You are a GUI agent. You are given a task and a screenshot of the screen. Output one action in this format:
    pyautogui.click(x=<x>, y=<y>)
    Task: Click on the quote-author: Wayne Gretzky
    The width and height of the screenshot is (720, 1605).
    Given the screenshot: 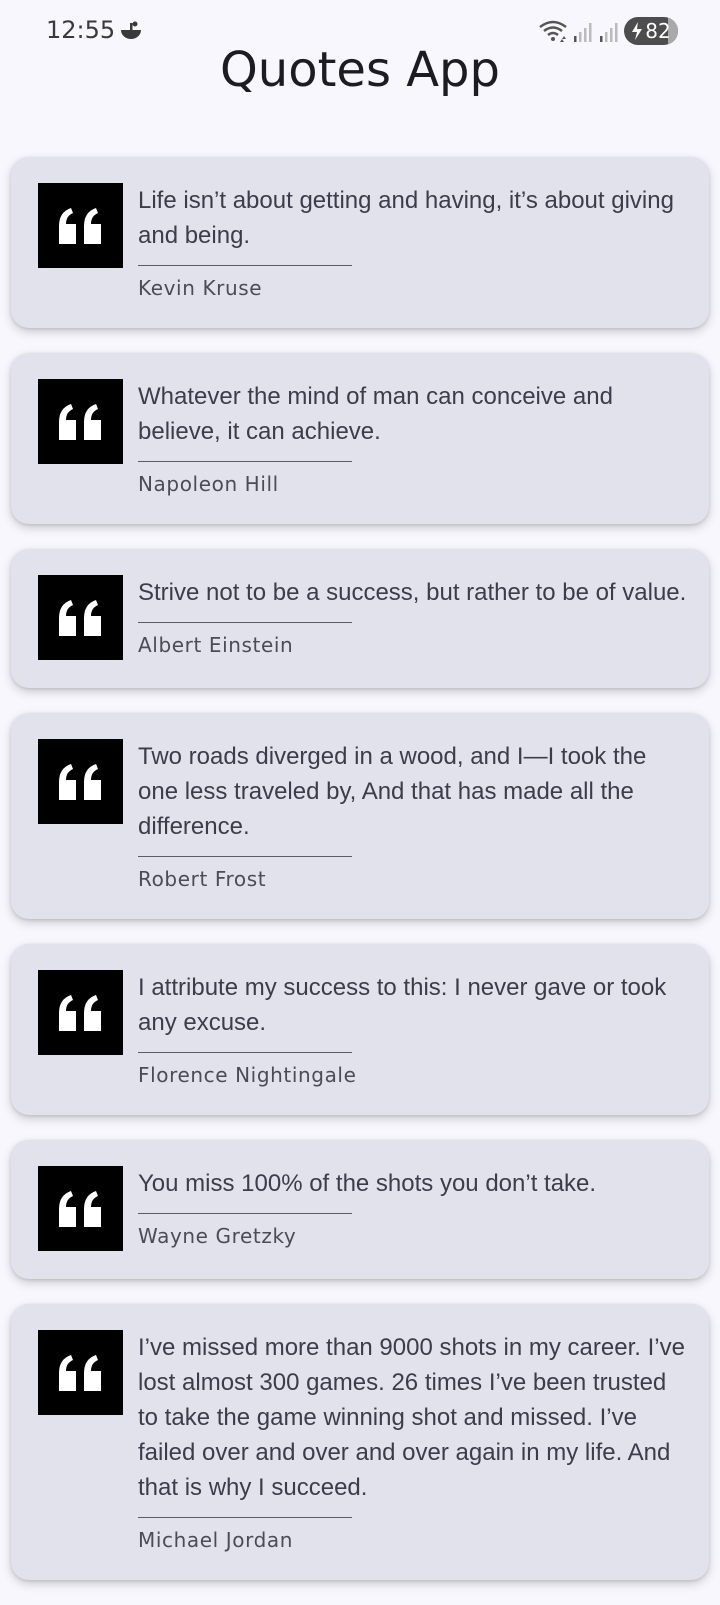 What is the action you would take?
    pyautogui.click(x=217, y=1236)
    